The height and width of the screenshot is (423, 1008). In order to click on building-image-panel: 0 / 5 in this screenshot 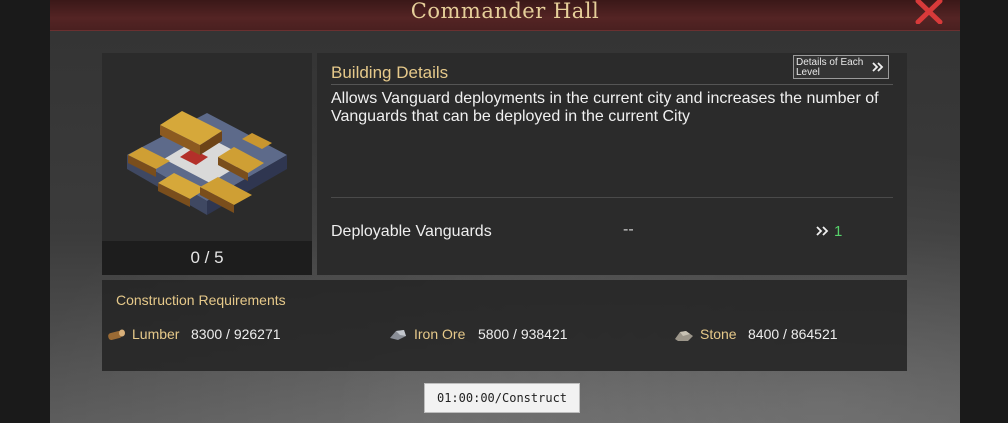, I will do `click(207, 164)`.